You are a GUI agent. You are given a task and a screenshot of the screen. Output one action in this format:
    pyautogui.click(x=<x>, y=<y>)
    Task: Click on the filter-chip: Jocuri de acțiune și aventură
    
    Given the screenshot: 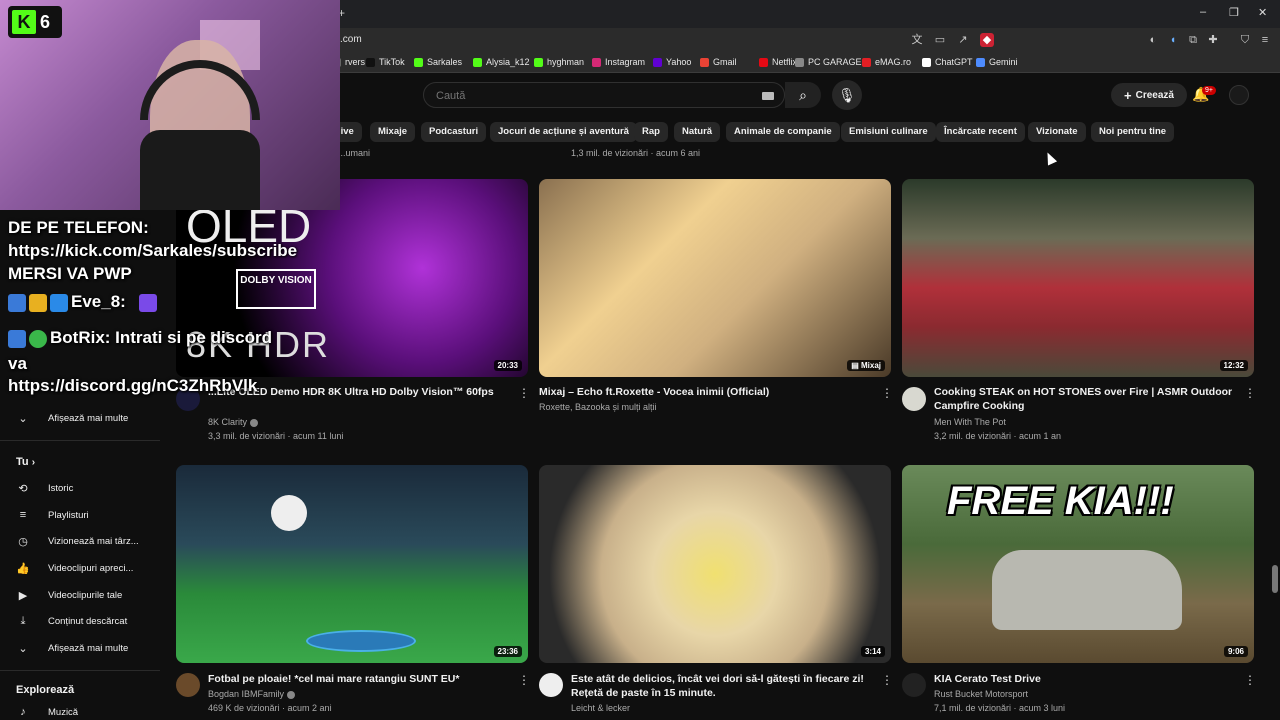 What is the action you would take?
    pyautogui.click(x=563, y=132)
    